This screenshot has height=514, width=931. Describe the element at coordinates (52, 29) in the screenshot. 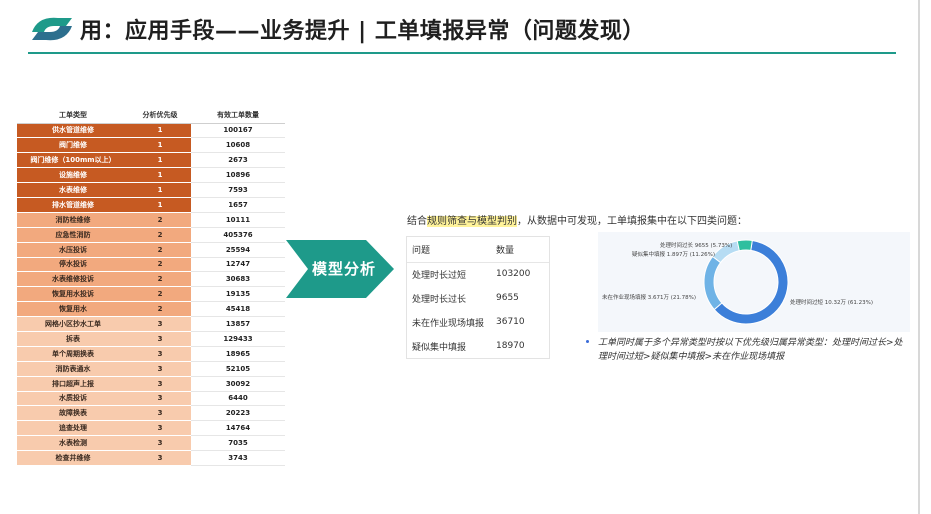

I see `company-logo-icon` at that location.